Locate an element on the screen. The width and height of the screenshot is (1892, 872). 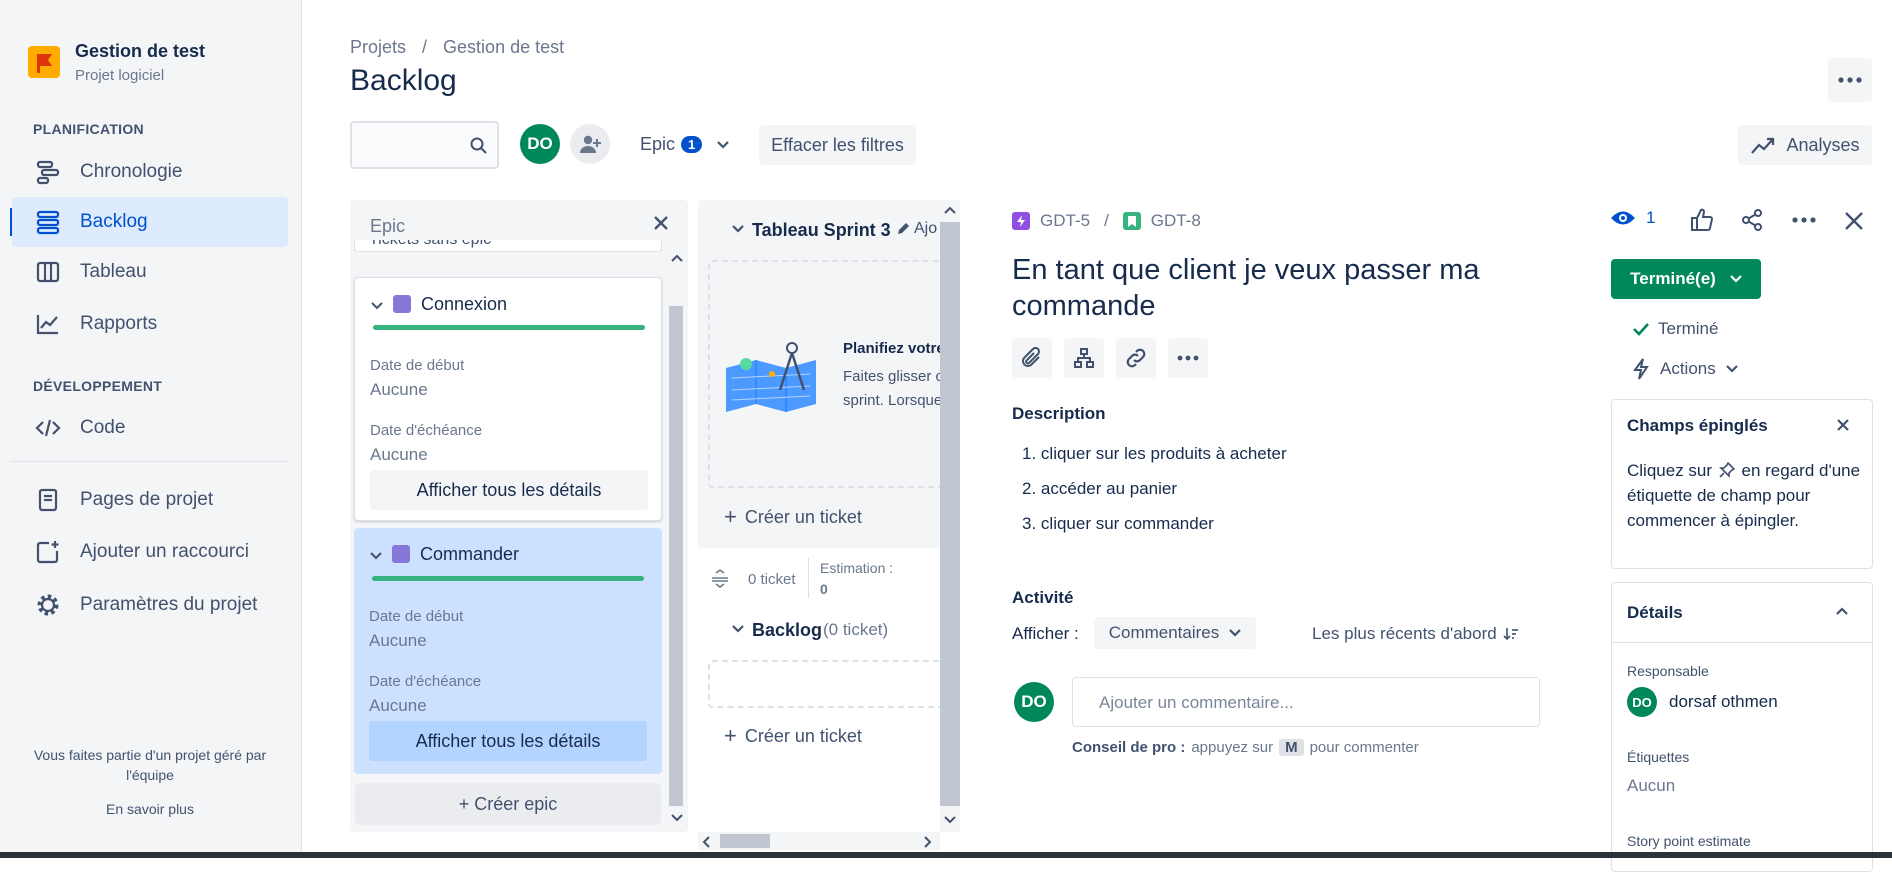
sidebar-item-backlog: Backlog is located at coordinates (150, 222).